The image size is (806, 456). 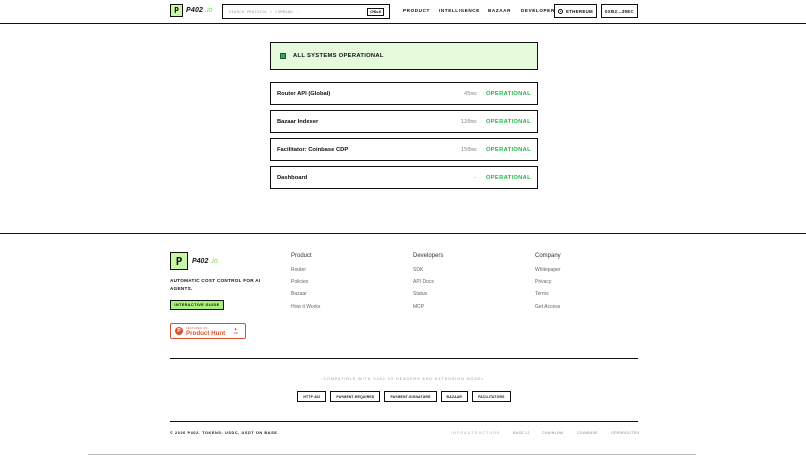 What do you see at coordinates (235, 333) in the screenshot?
I see `upvote-count: 100` at bounding box center [235, 333].